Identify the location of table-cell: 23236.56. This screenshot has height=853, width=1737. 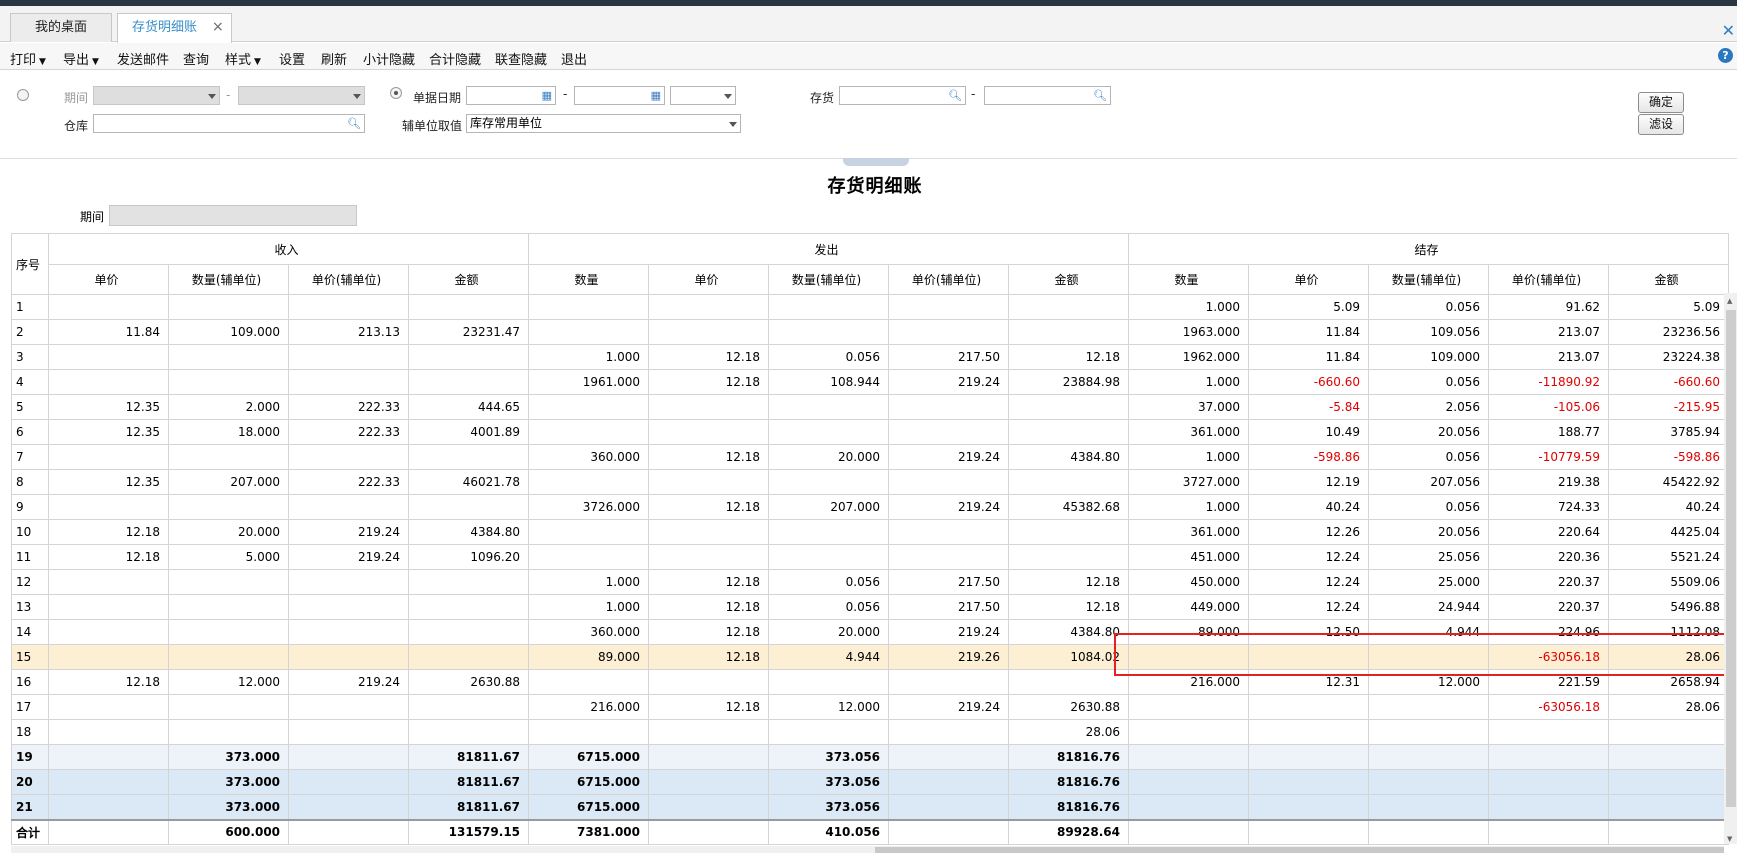
(1669, 332).